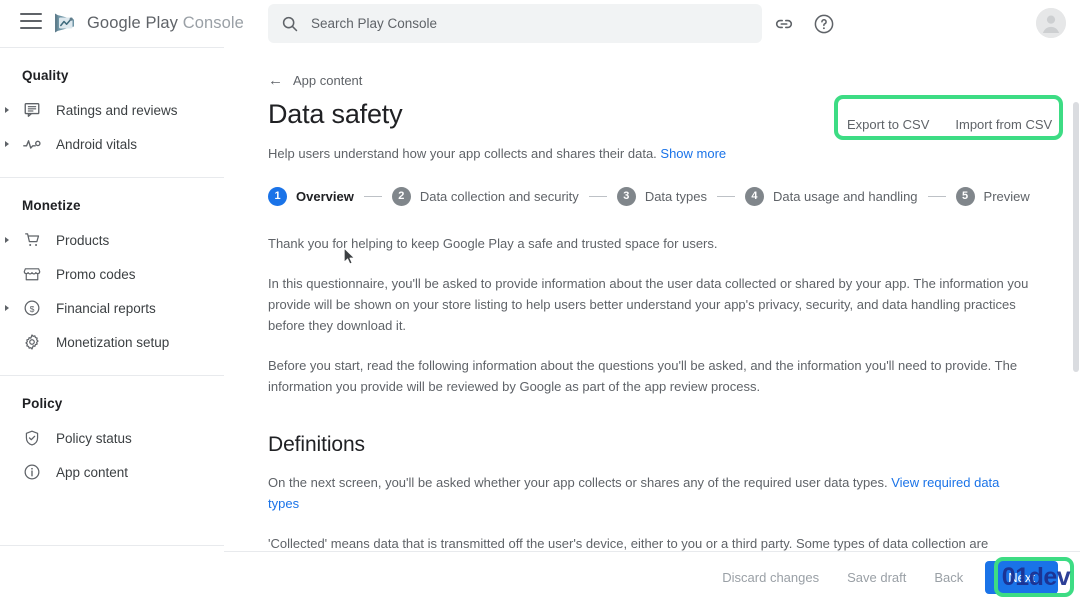  I want to click on brand-title: Google Play Console, so click(165, 23).